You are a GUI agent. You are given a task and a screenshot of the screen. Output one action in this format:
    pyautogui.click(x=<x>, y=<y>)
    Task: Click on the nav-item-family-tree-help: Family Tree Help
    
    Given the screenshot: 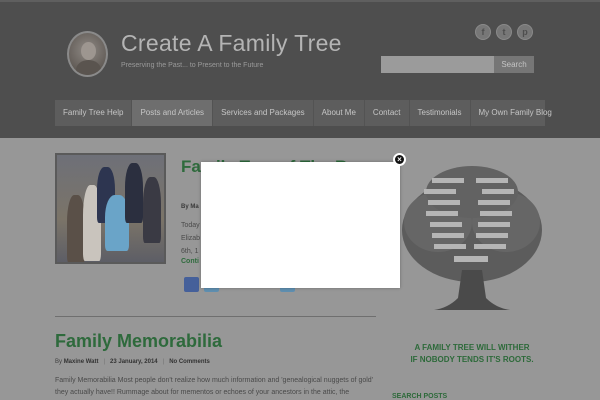 What is the action you would take?
    pyautogui.click(x=94, y=113)
    